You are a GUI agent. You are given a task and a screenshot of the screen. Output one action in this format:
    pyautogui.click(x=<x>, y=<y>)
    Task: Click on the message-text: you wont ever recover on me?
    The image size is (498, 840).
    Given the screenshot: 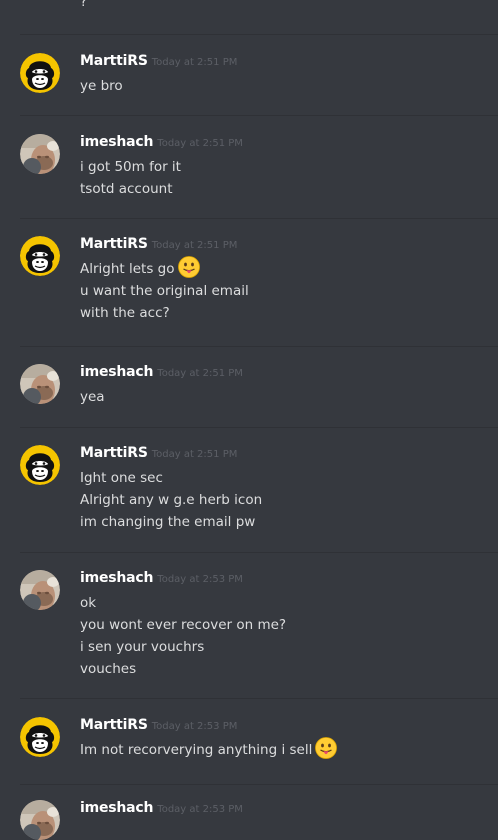 What is the action you would take?
    pyautogui.click(x=183, y=625)
    